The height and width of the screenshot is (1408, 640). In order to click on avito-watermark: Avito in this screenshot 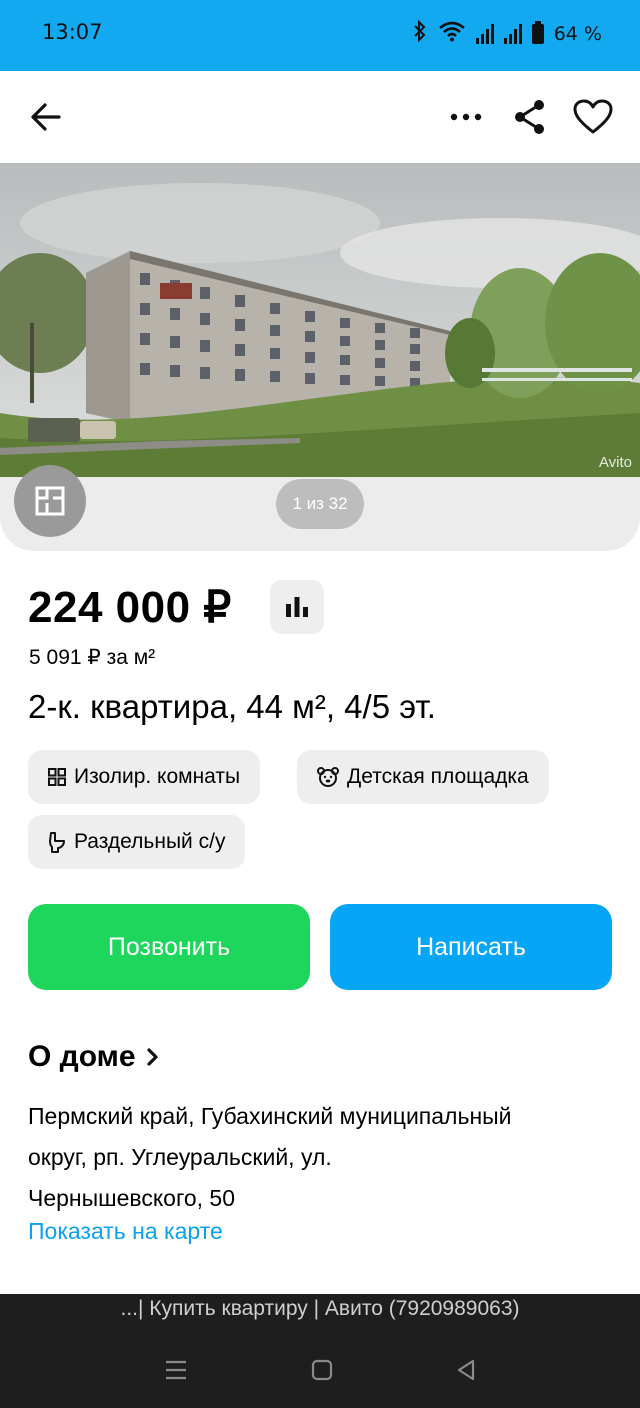, I will do `click(615, 462)`.